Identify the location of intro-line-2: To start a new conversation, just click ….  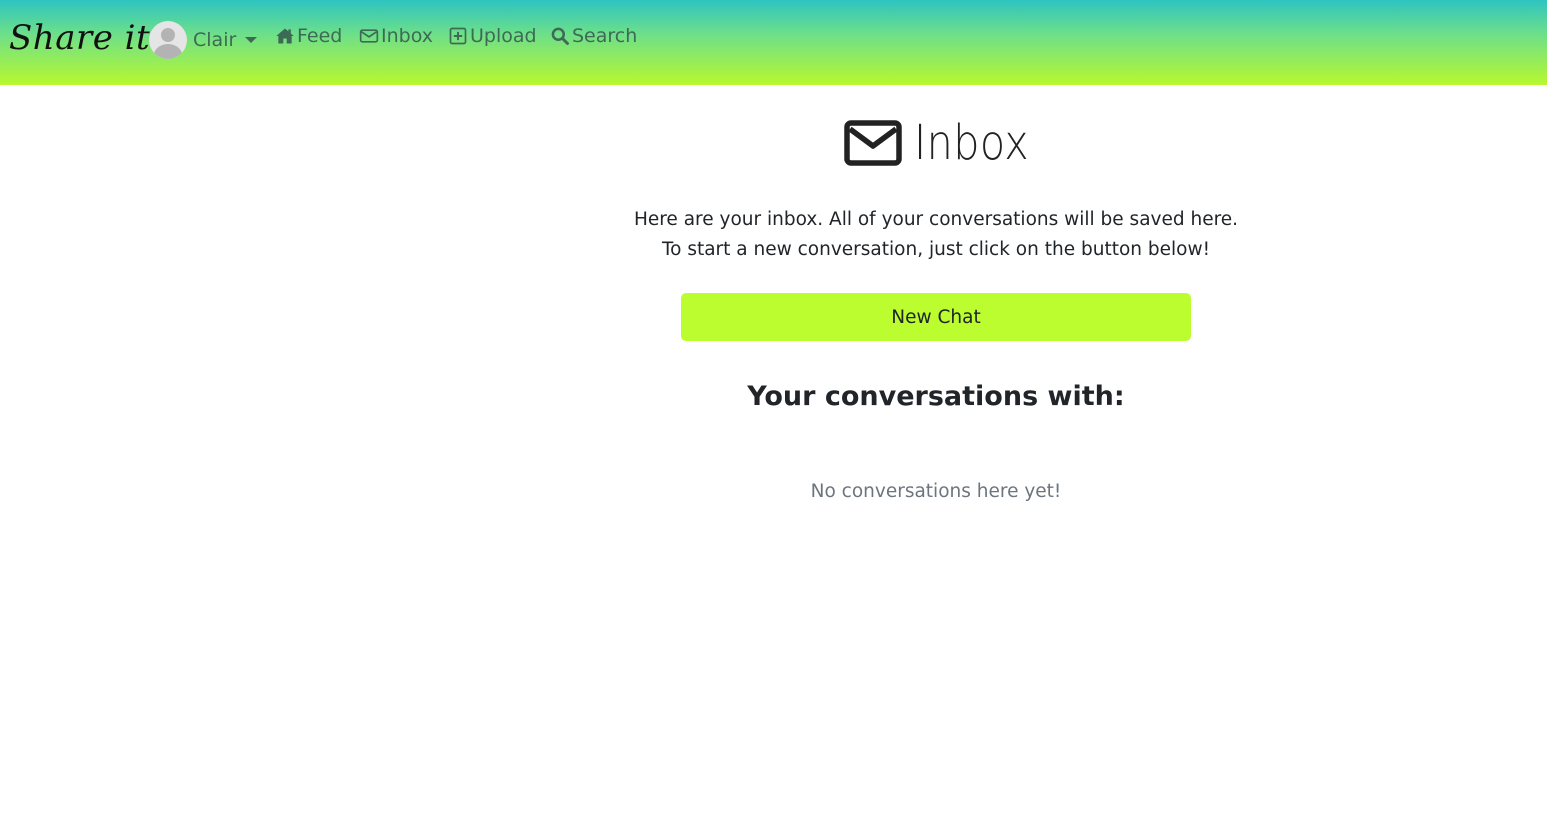
(936, 249).